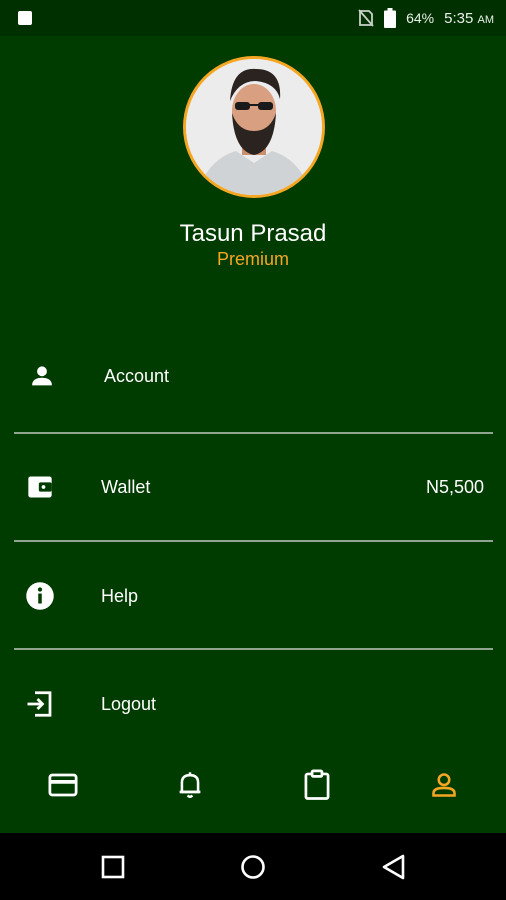  Describe the element at coordinates (40, 487) in the screenshot. I see `wallet-icon` at that location.